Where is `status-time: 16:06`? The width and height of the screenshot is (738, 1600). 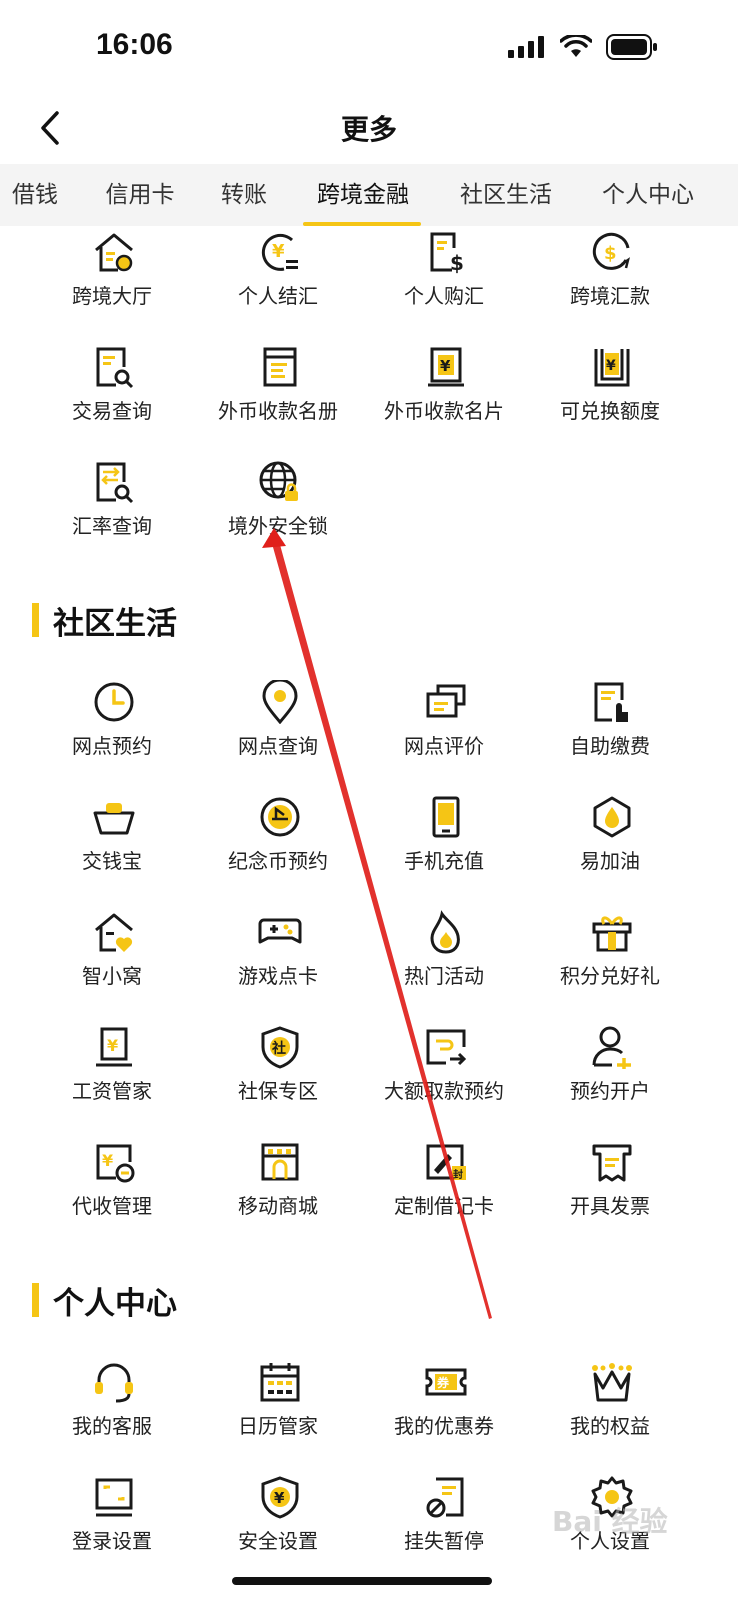 status-time: 16:06 is located at coordinates (134, 44).